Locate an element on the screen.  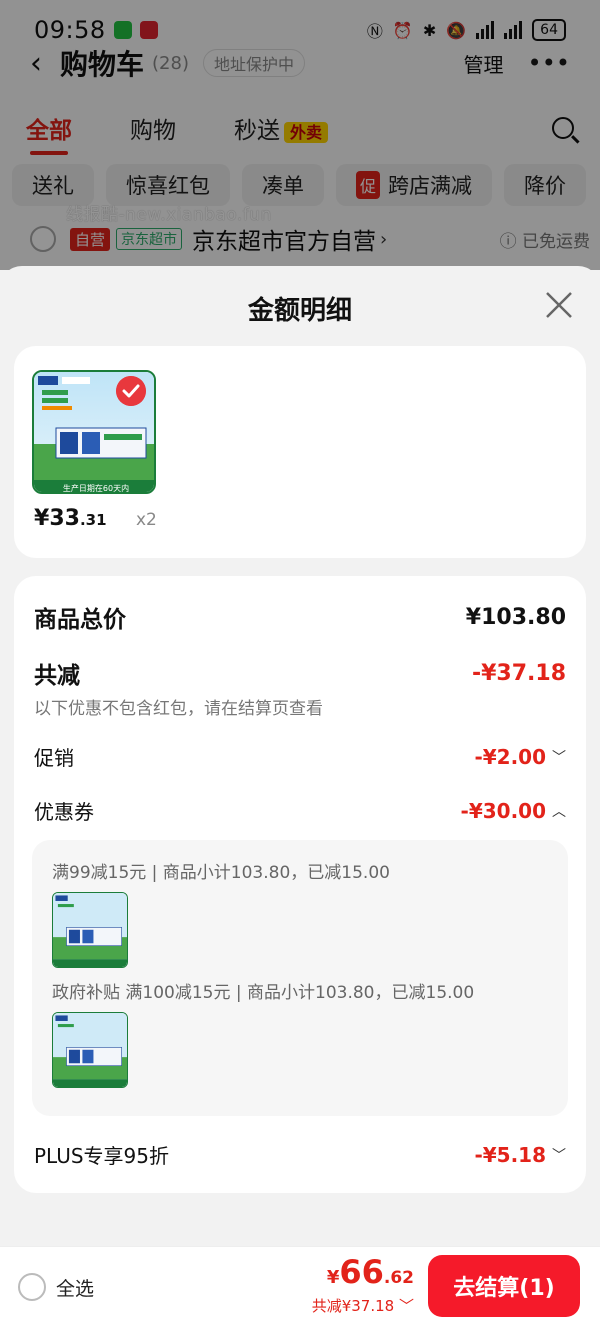
promo-label: 促销 is located at coordinates (54, 758).